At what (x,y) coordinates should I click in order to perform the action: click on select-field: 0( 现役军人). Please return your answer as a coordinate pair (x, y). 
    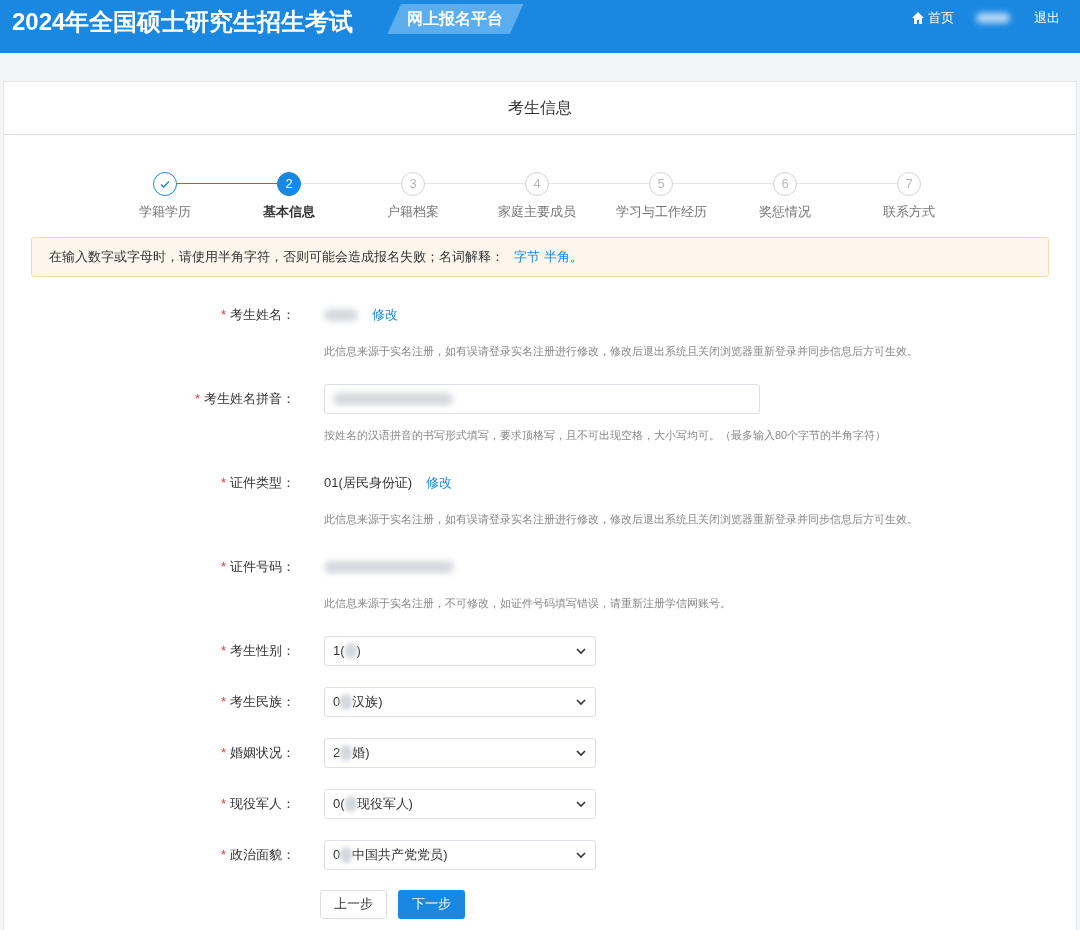
    Looking at the image, I should click on (460, 803).